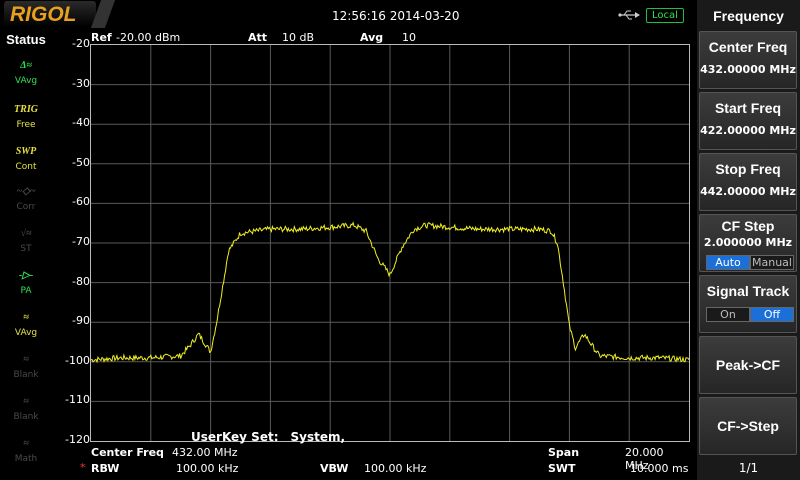 This screenshot has width=800, height=480. I want to click on y-tick-label: -40, so click(81, 123).